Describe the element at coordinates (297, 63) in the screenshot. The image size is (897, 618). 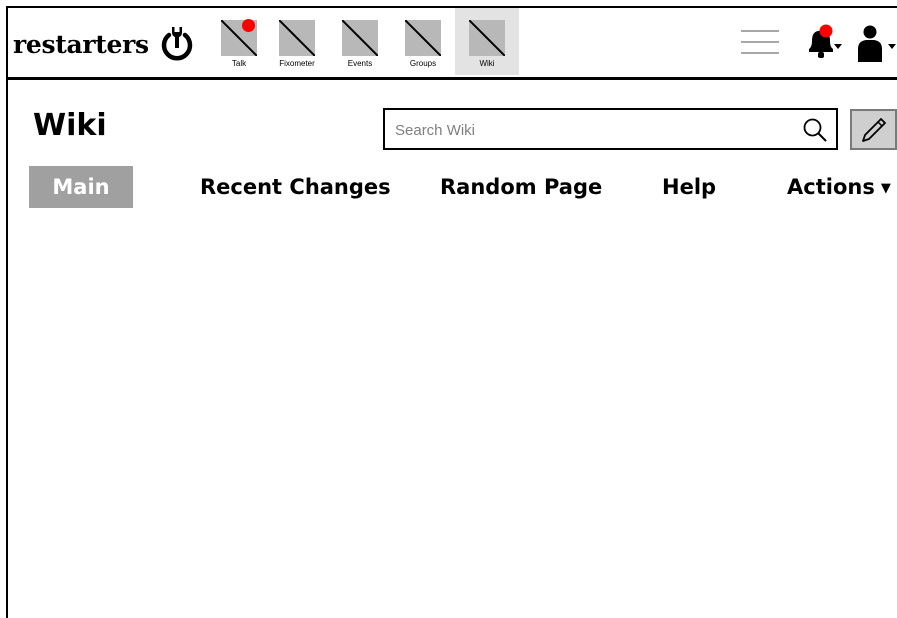
I see `nav-label-fixometer: Fixometer` at that location.